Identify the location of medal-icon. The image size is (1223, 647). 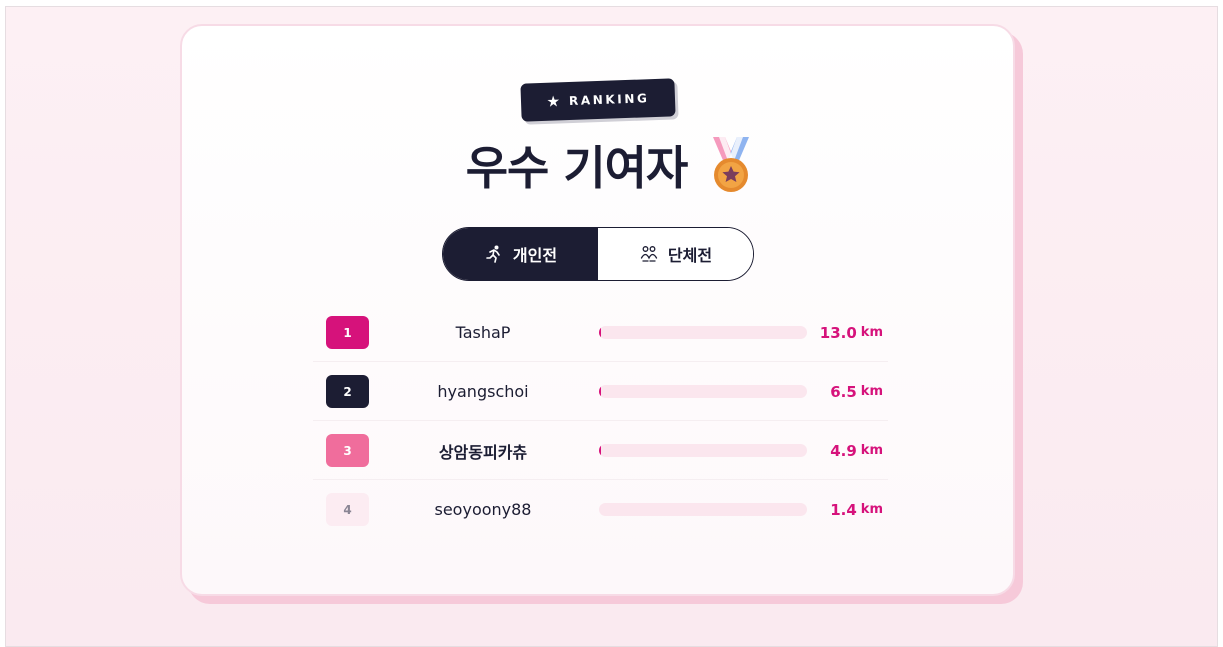
(731, 164).